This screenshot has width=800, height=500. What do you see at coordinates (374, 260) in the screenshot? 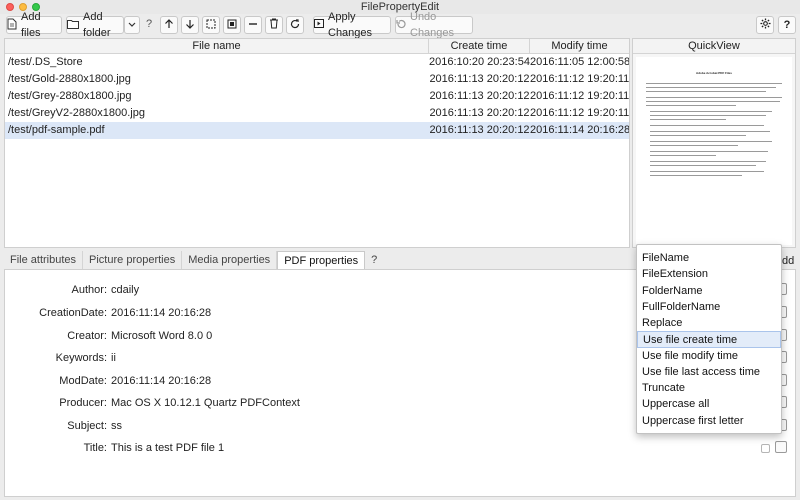
I see `tabs-help-link: ?` at bounding box center [374, 260].